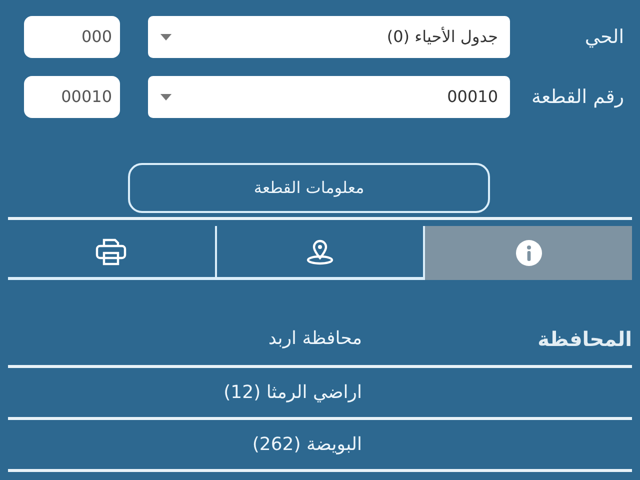 The width and height of the screenshot is (640, 480). Describe the element at coordinates (309, 188) in the screenshot. I see `plot-info-button: معلومات القطعة` at that location.